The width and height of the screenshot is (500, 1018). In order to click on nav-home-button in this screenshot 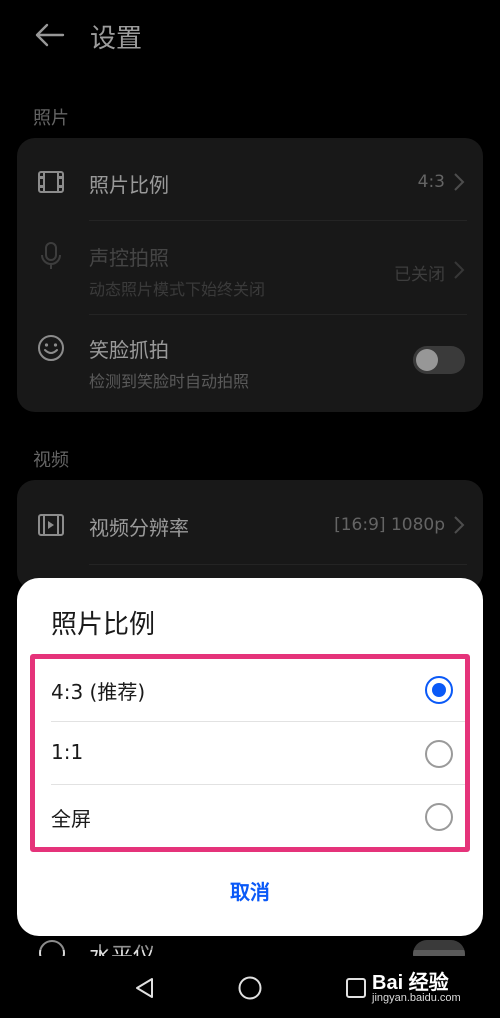, I will do `click(250, 988)`.